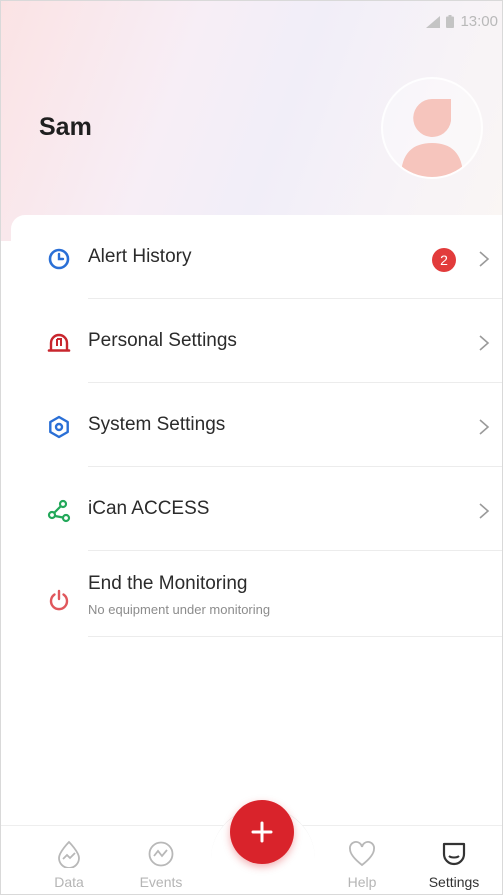 Image resolution: width=503 pixels, height=895 pixels. Describe the element at coordinates (295, 636) in the screenshot. I see `divider` at that location.